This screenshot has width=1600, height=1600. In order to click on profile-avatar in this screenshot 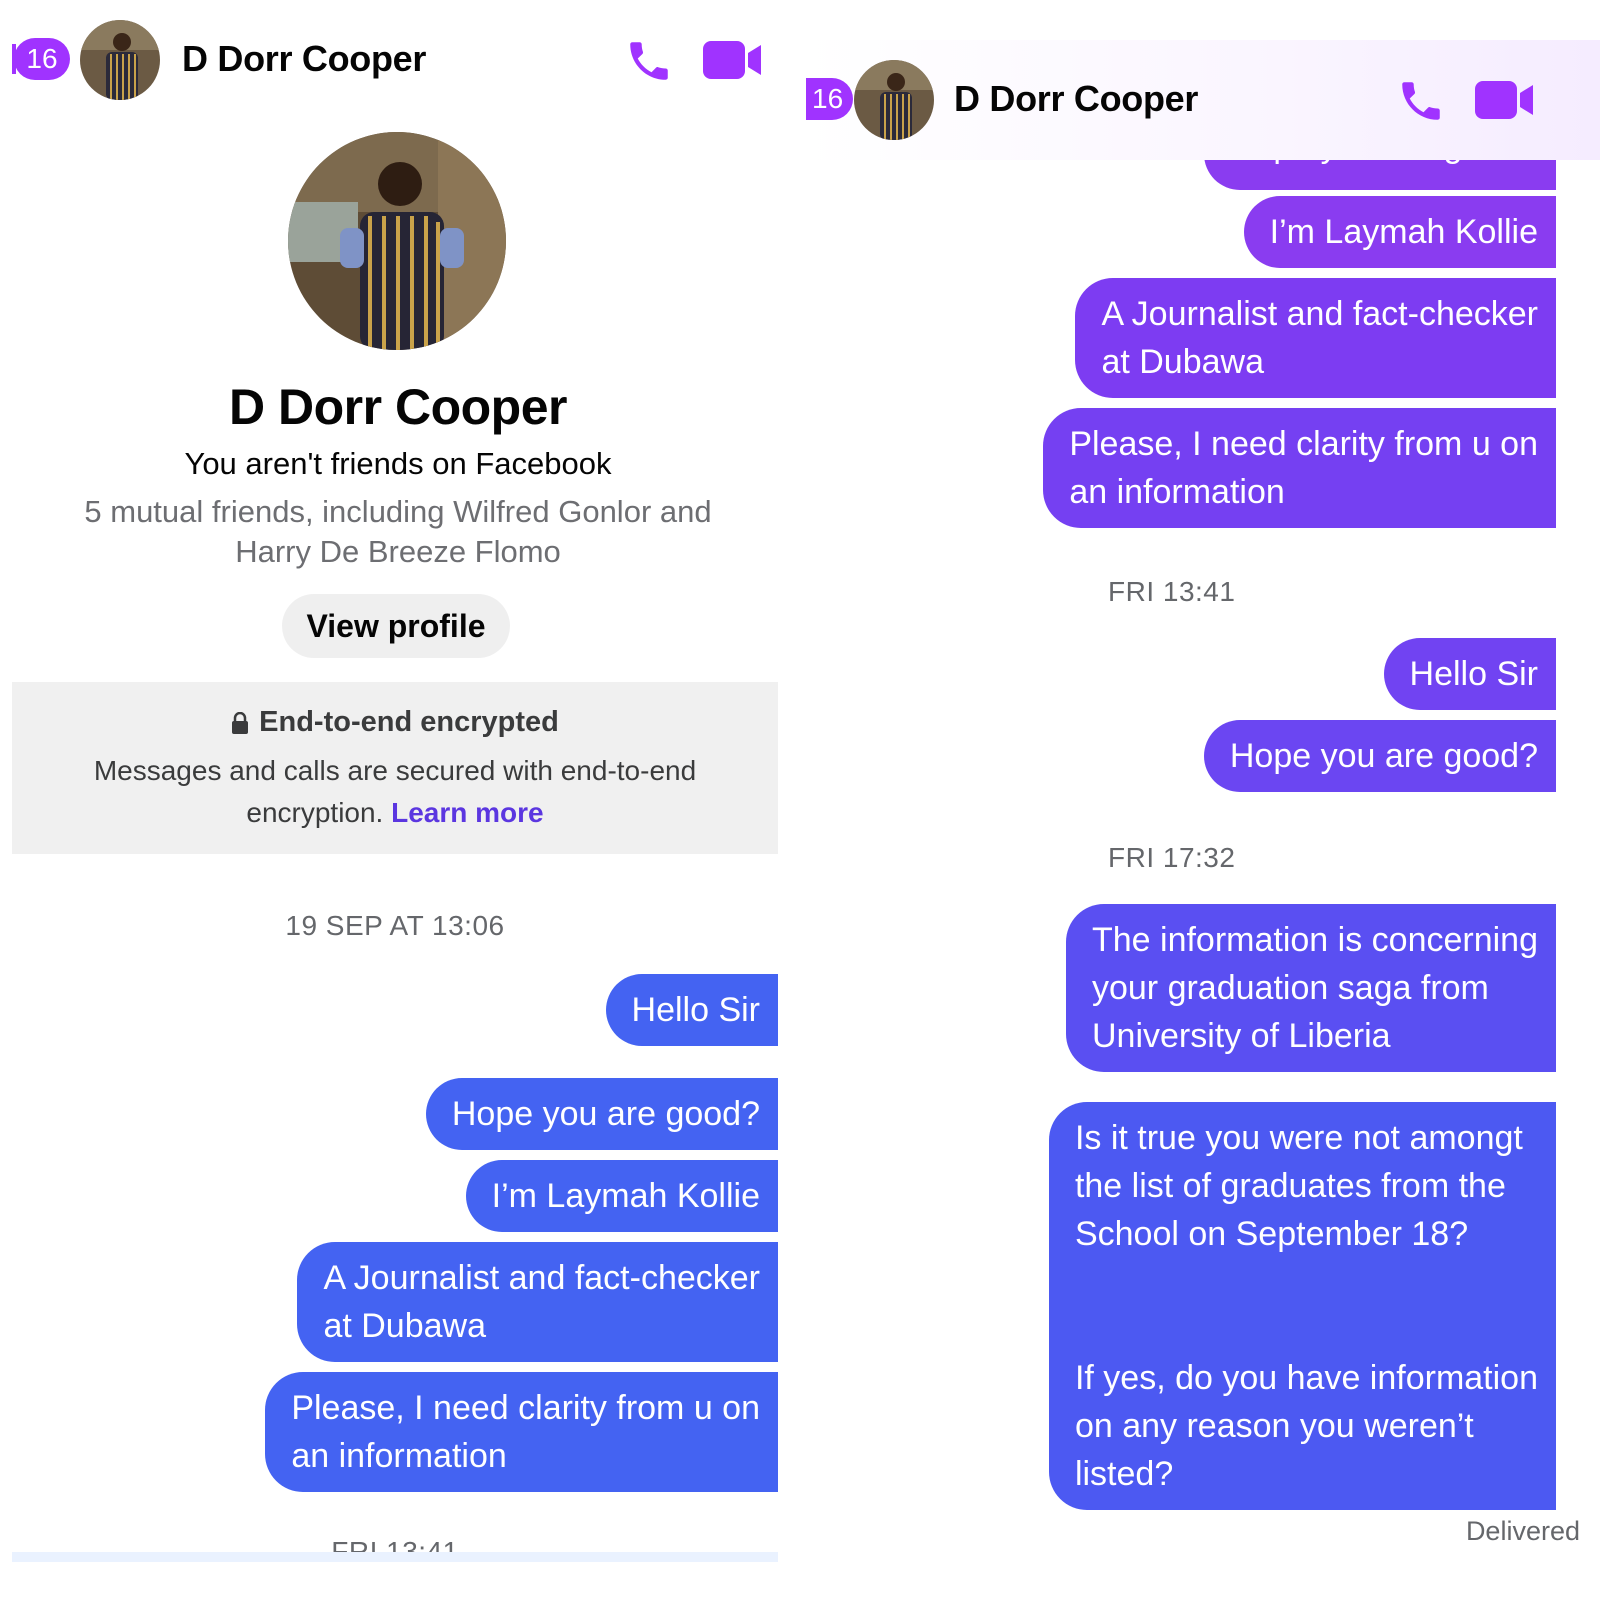, I will do `click(397, 241)`.